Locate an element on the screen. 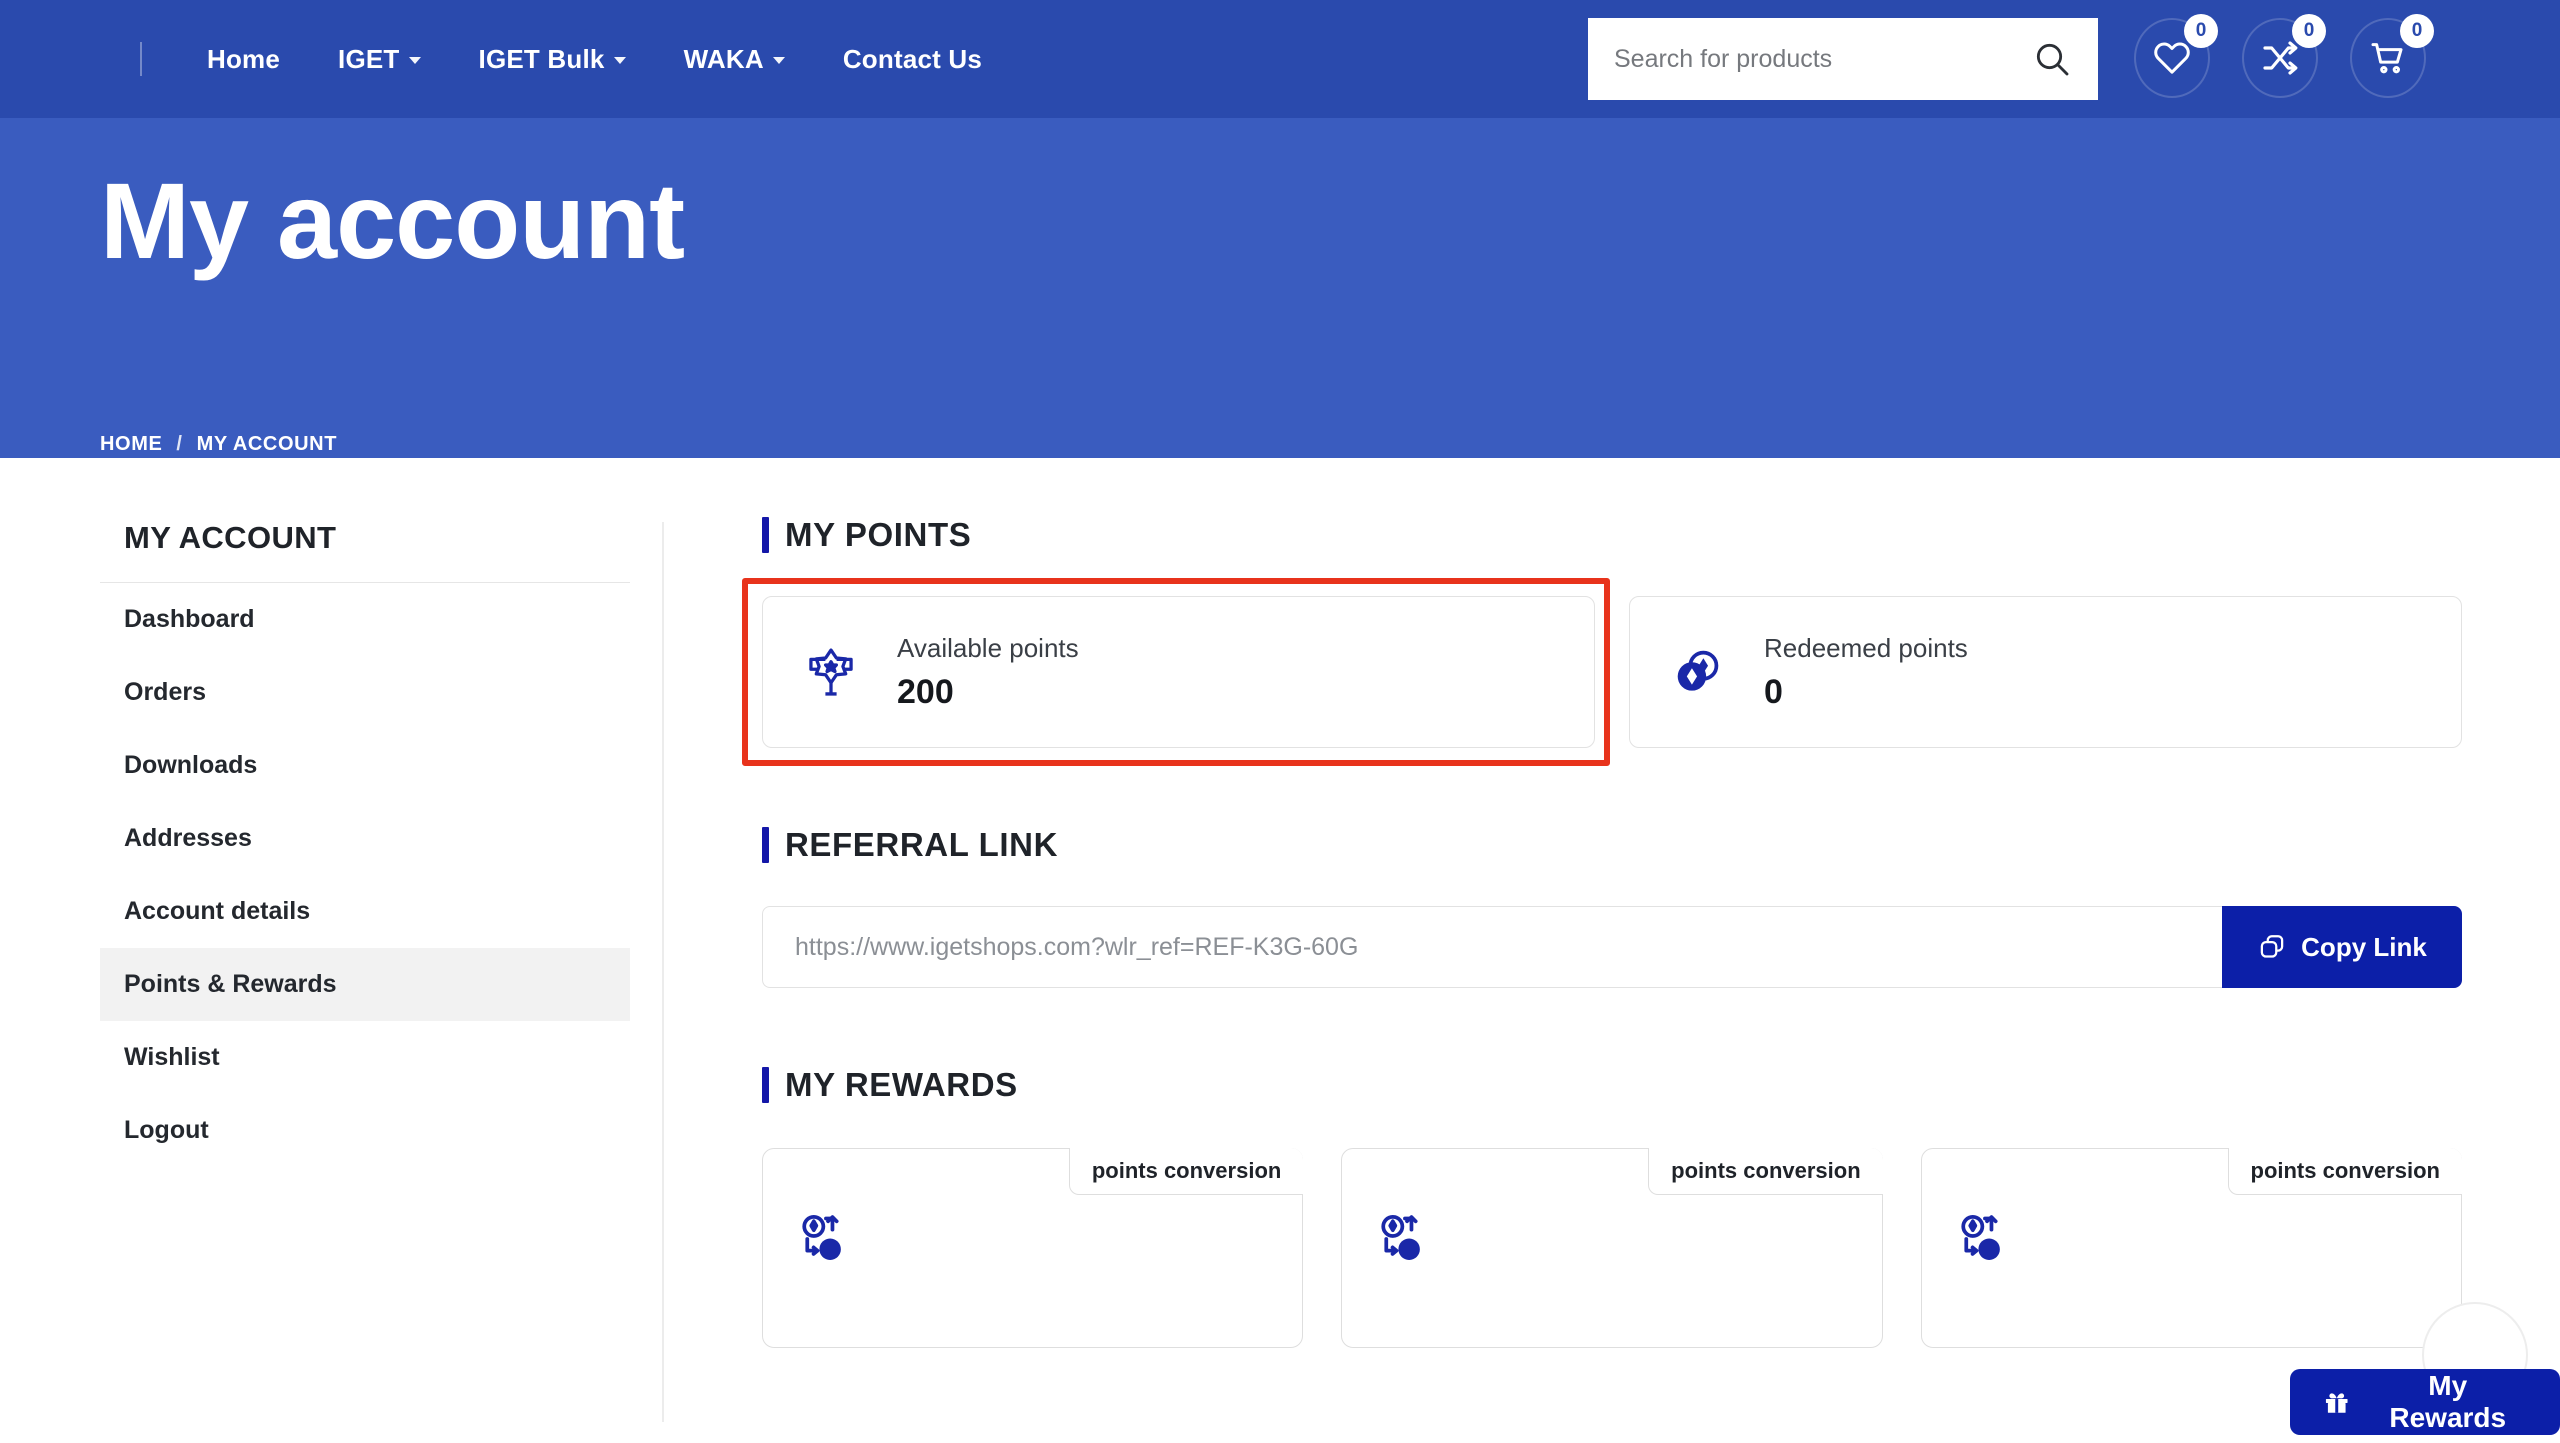  section-title: MY REWARDS is located at coordinates (901, 1084).